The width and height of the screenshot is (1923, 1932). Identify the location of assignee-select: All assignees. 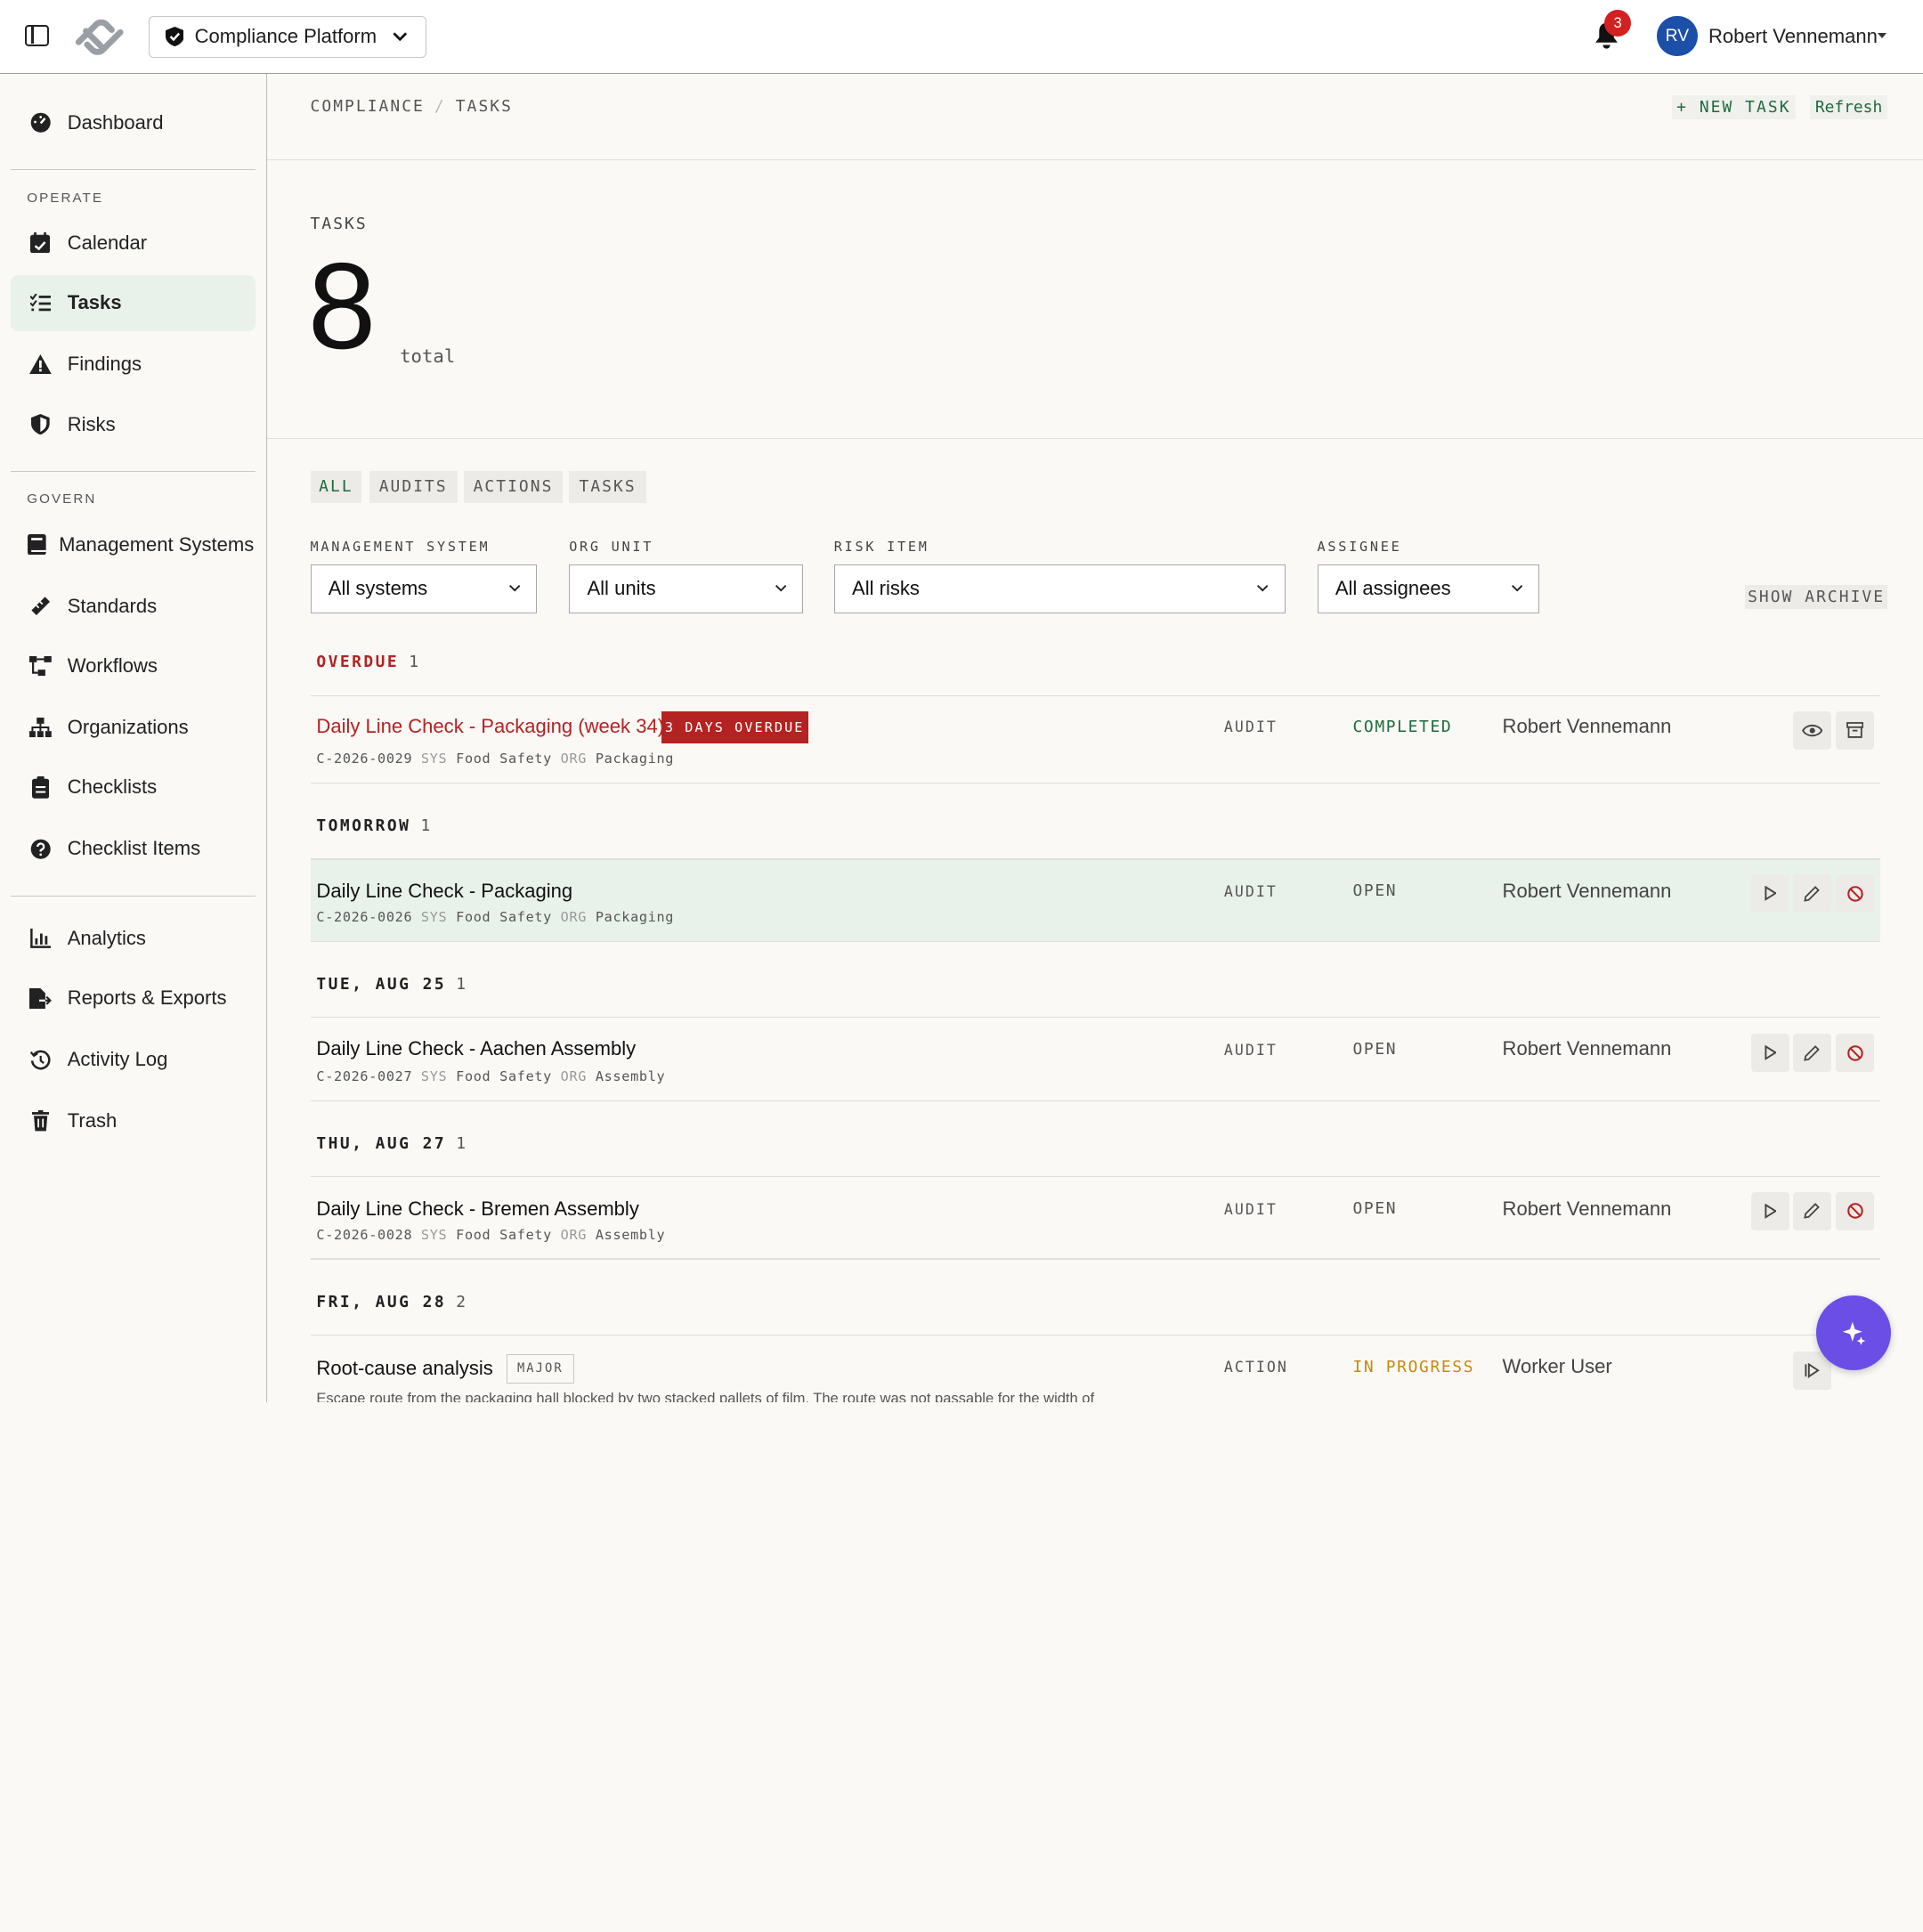
(1428, 589).